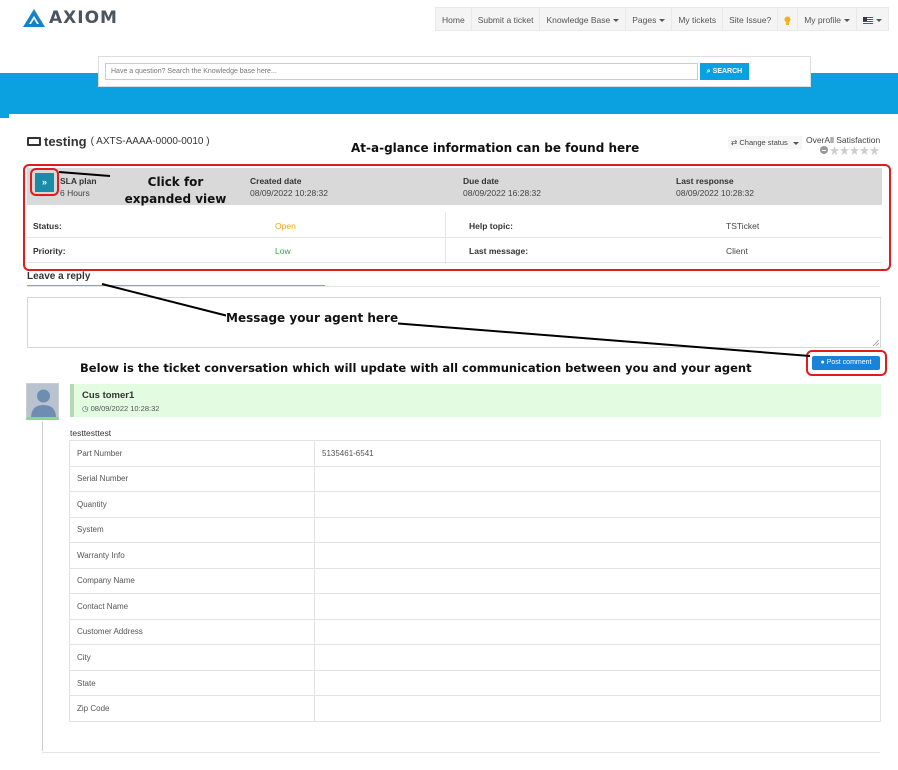 Image resolution: width=898 pixels, height=770 pixels. Describe the element at coordinates (312, 318) in the screenshot. I see `annotation-message: Message your agent here` at that location.